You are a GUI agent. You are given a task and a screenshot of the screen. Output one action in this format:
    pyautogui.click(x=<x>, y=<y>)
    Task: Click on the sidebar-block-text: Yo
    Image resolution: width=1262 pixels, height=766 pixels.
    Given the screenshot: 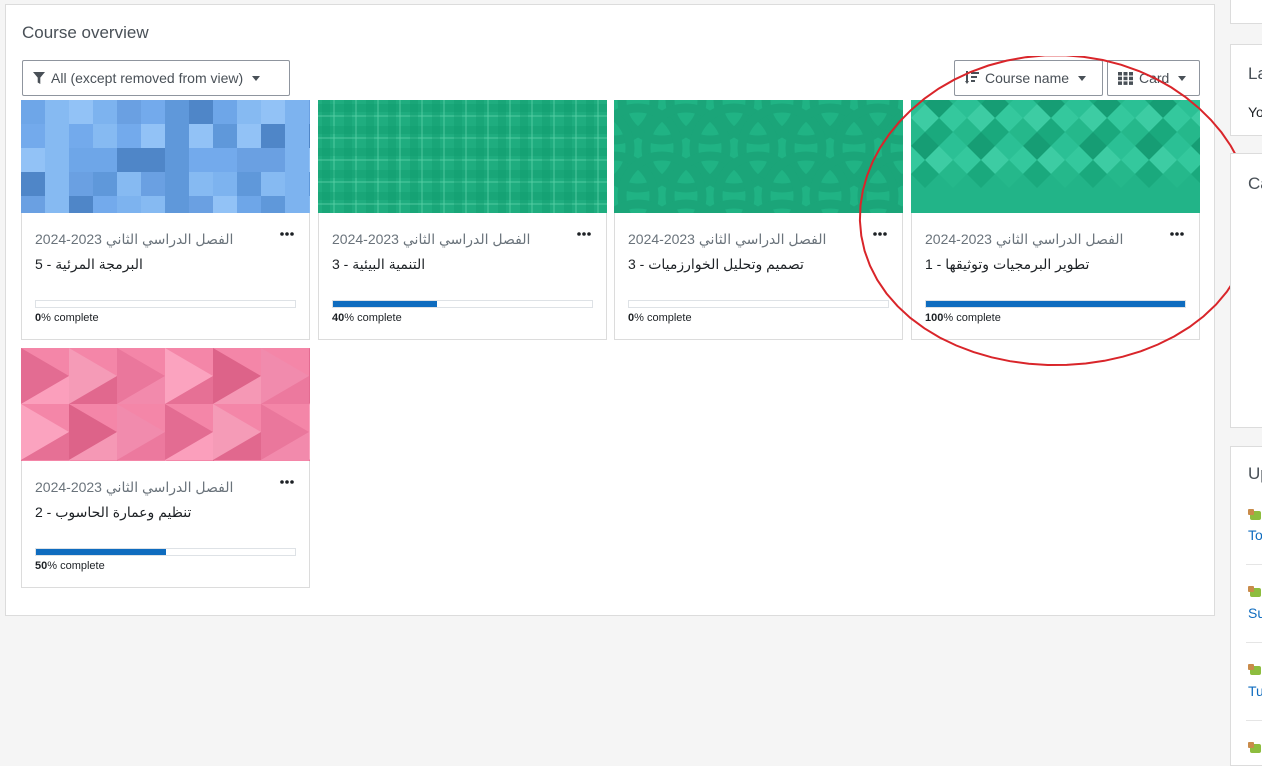 What is the action you would take?
    pyautogui.click(x=1255, y=112)
    